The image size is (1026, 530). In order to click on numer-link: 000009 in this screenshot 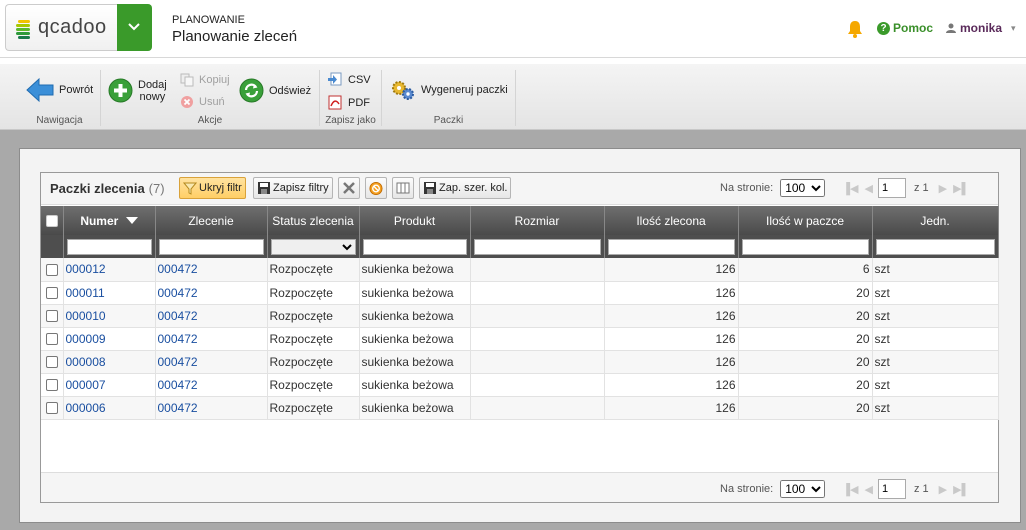, I will do `click(86, 339)`.